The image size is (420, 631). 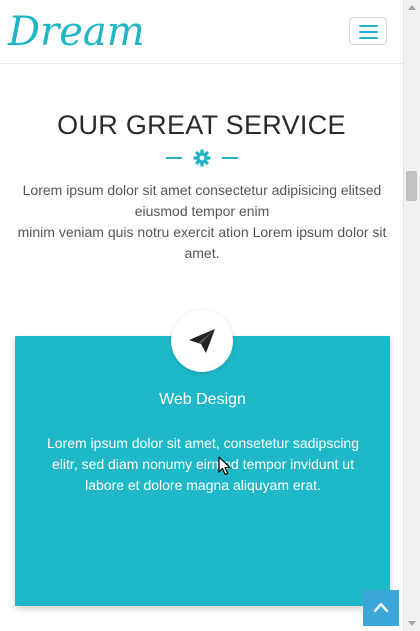 I want to click on vertical-scrollbar, so click(x=411, y=315).